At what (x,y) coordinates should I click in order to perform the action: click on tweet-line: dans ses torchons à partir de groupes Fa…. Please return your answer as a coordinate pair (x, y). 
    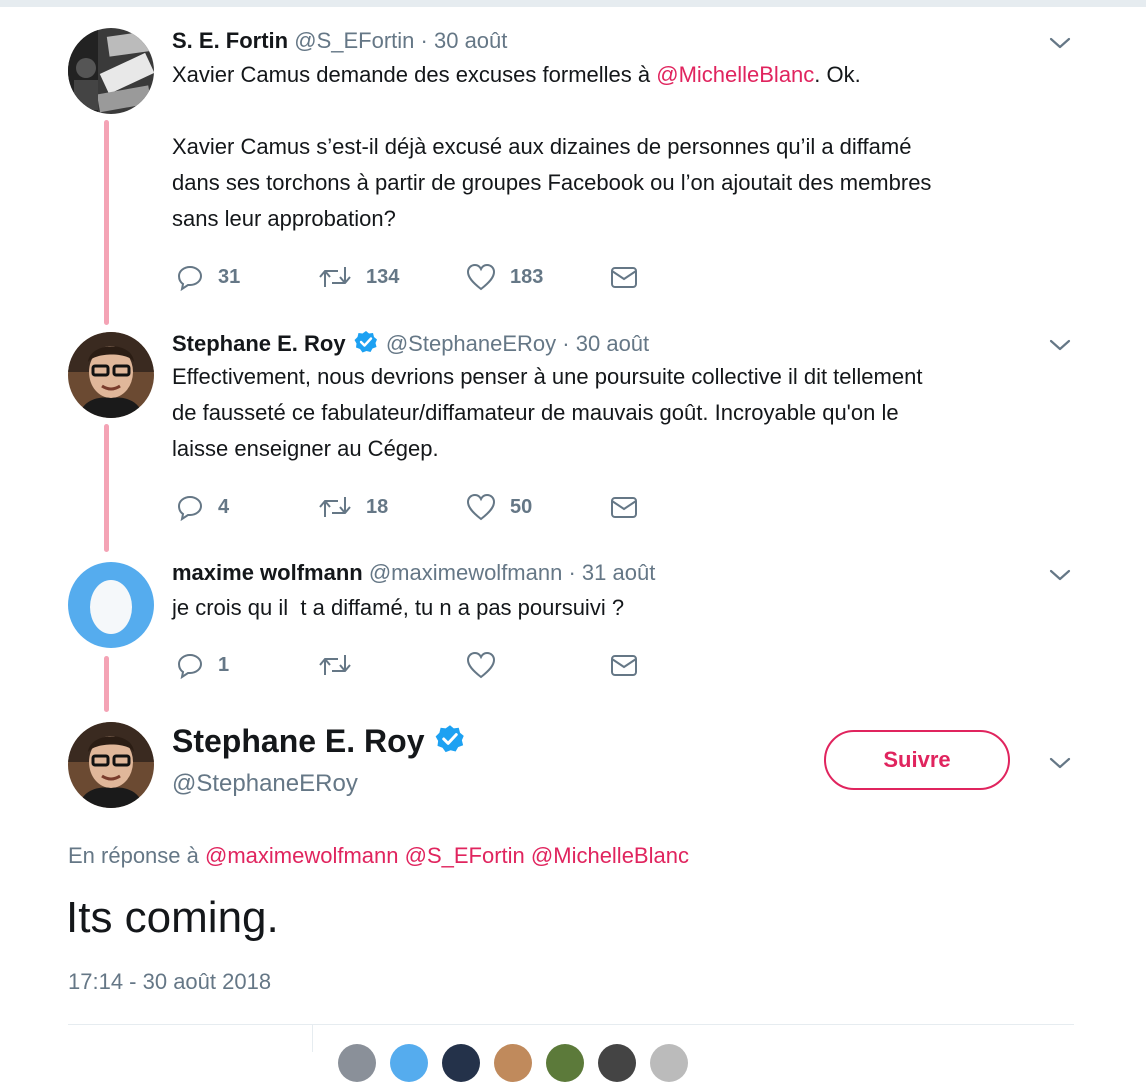
    Looking at the image, I should click on (552, 182).